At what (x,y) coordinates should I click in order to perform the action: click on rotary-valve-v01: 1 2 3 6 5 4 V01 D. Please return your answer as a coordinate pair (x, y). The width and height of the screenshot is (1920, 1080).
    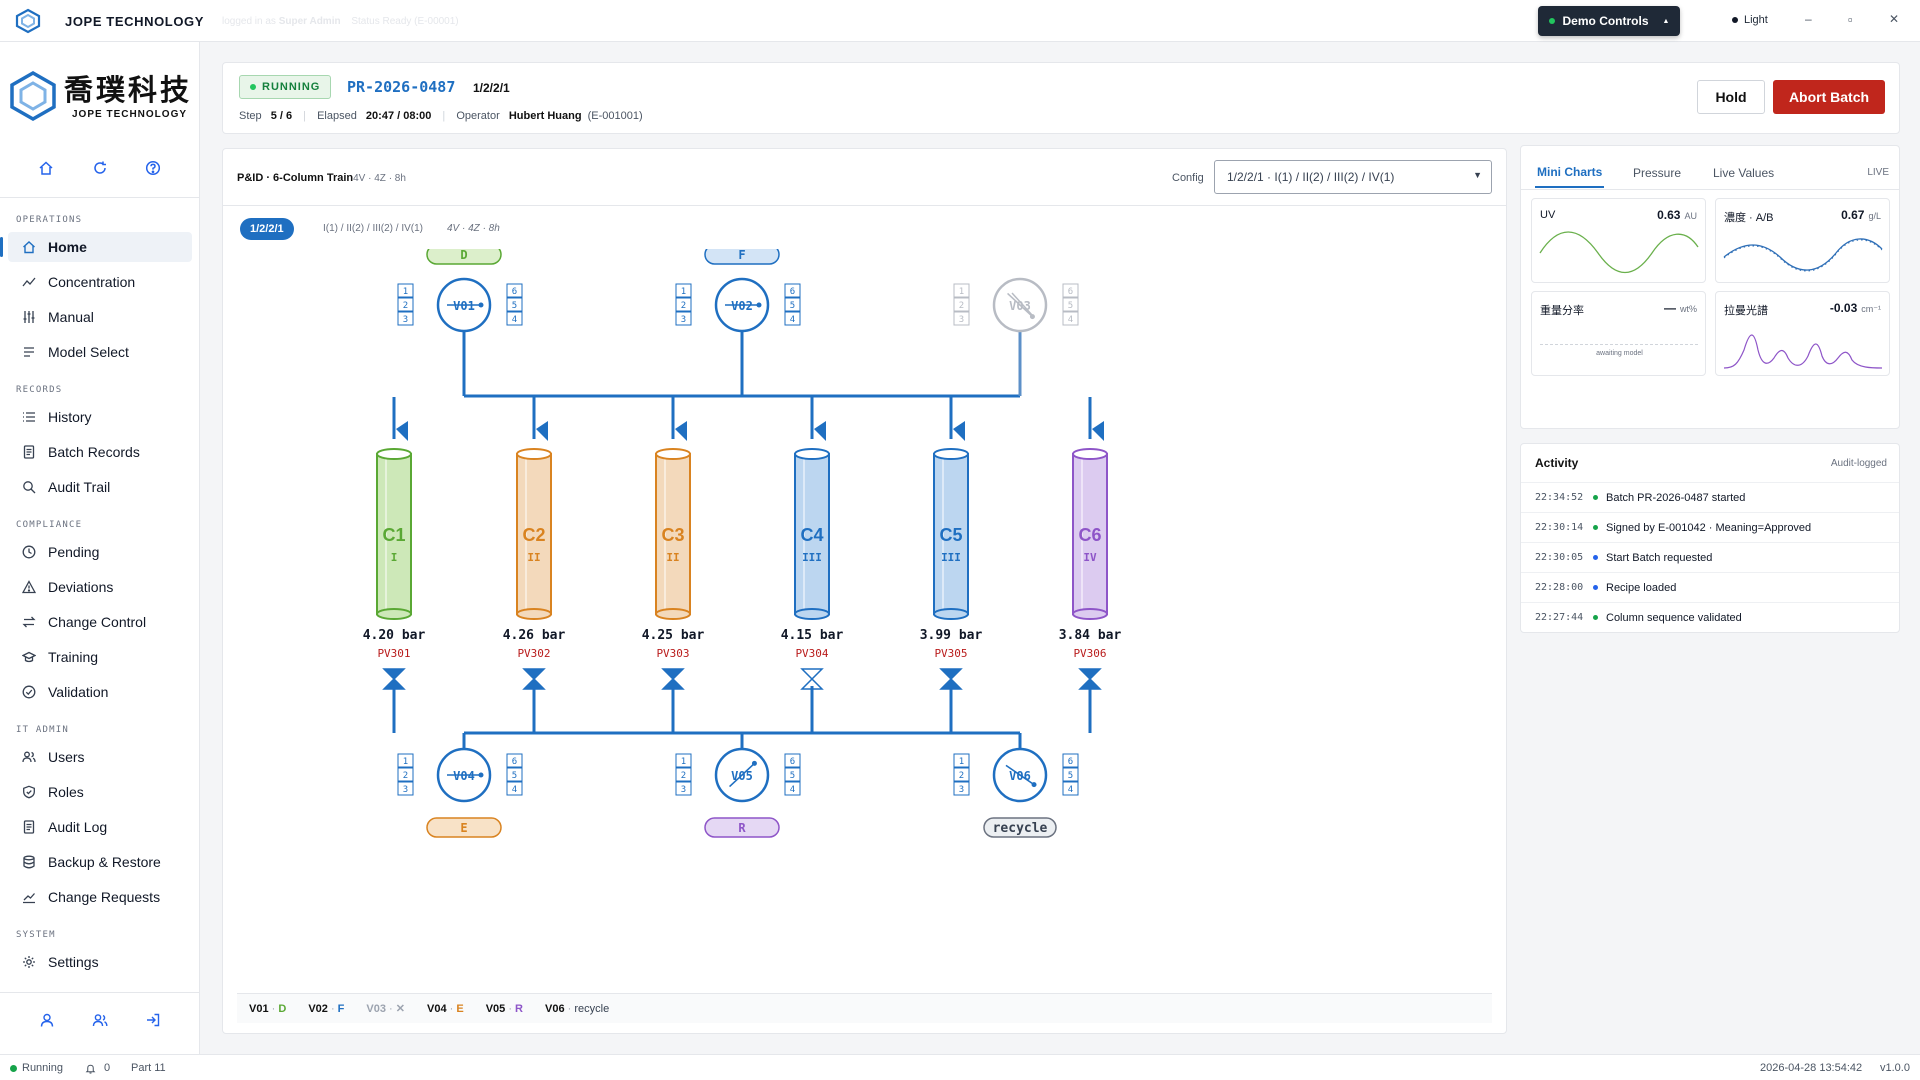
    Looking at the image, I should click on (460, 291).